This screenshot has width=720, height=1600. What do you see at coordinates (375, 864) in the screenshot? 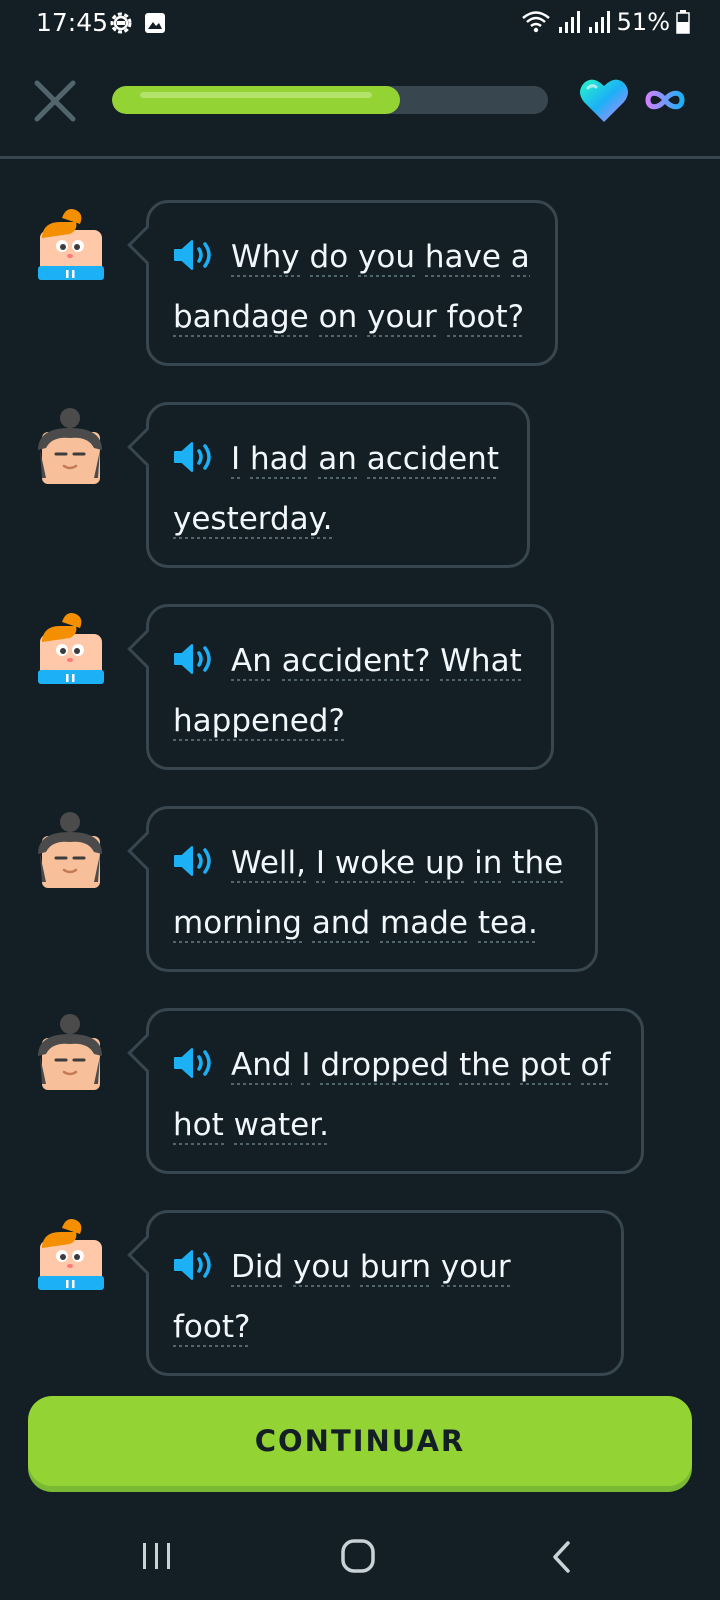
I see `word-hint: woke` at bounding box center [375, 864].